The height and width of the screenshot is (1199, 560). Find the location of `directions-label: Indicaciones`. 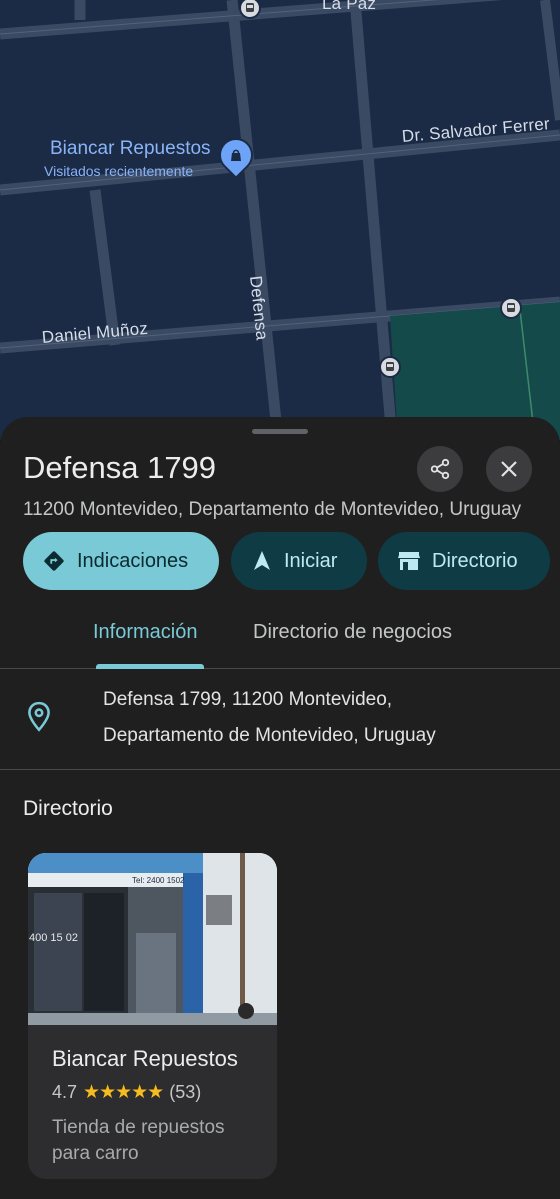

directions-label: Indicaciones is located at coordinates (133, 560).